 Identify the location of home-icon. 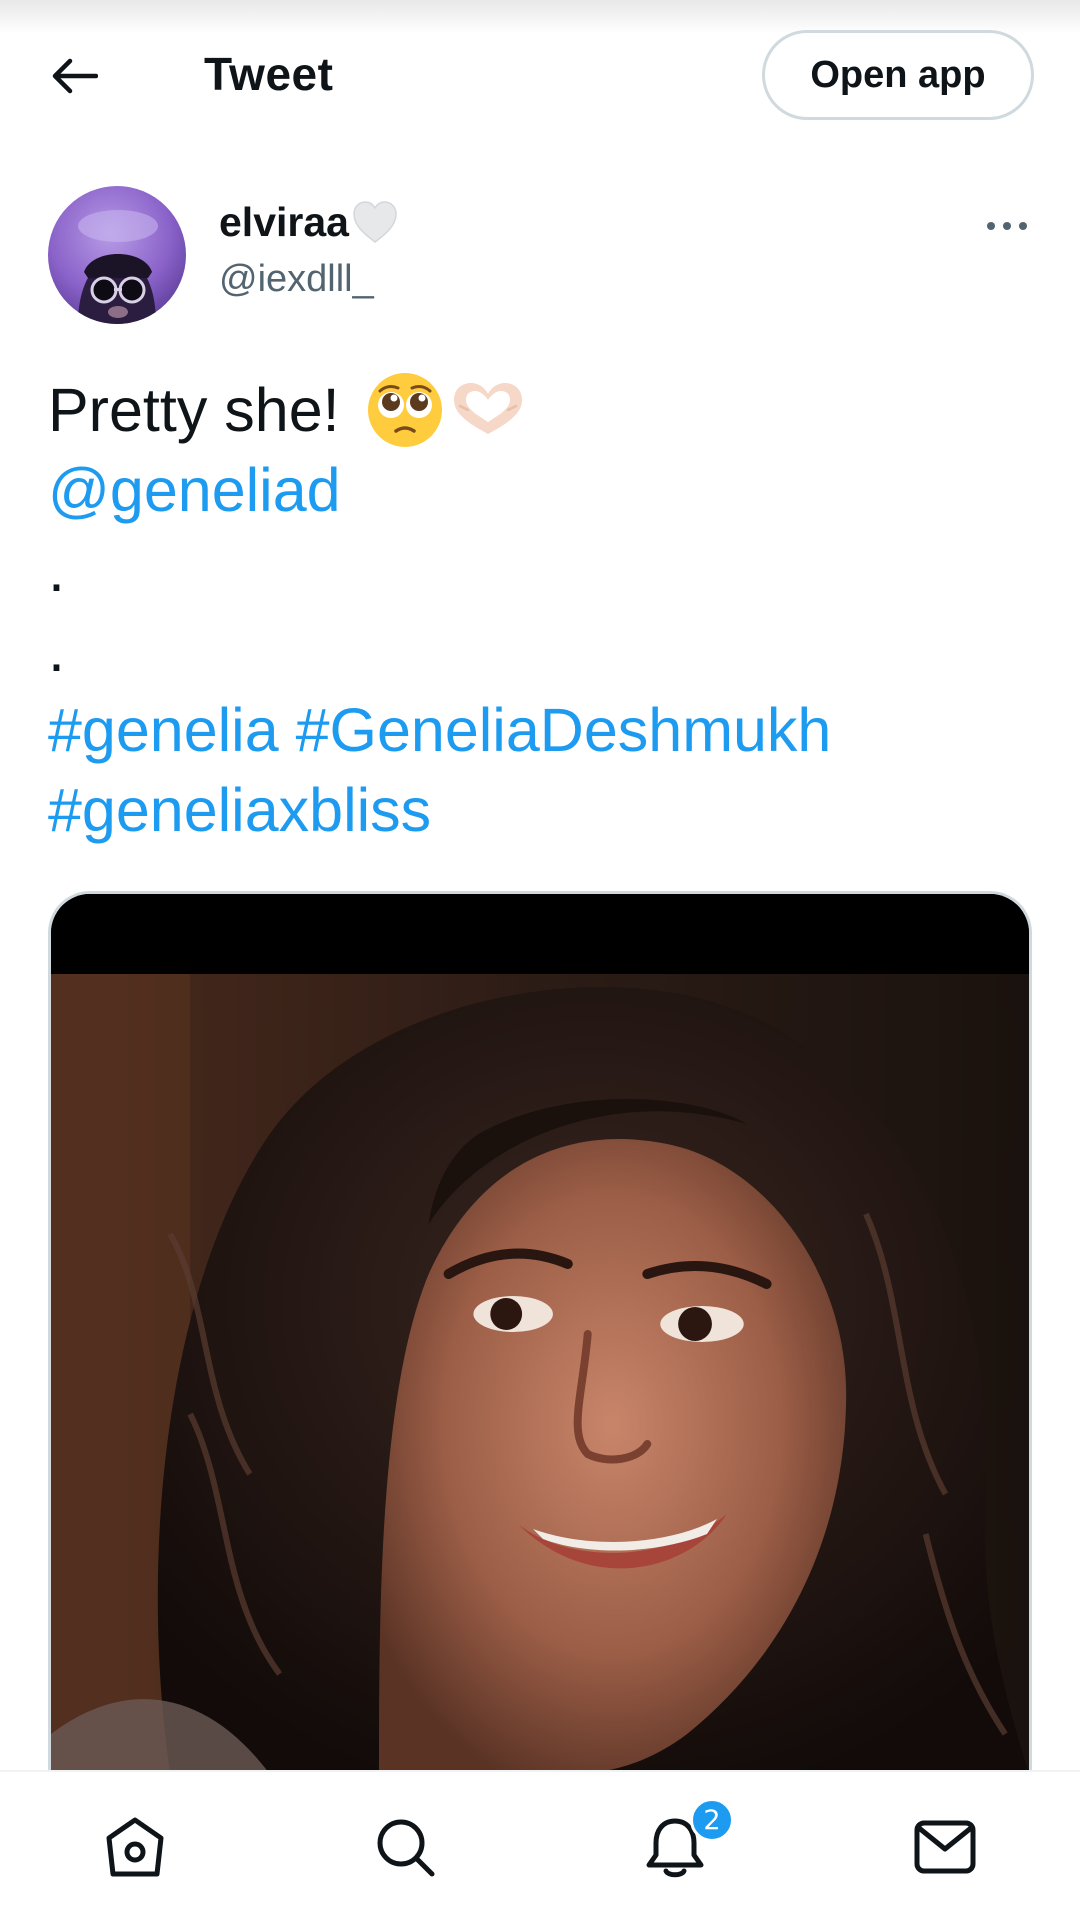
(135, 1847).